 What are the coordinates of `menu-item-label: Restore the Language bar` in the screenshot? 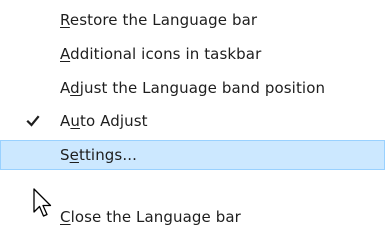 It's located at (159, 20).